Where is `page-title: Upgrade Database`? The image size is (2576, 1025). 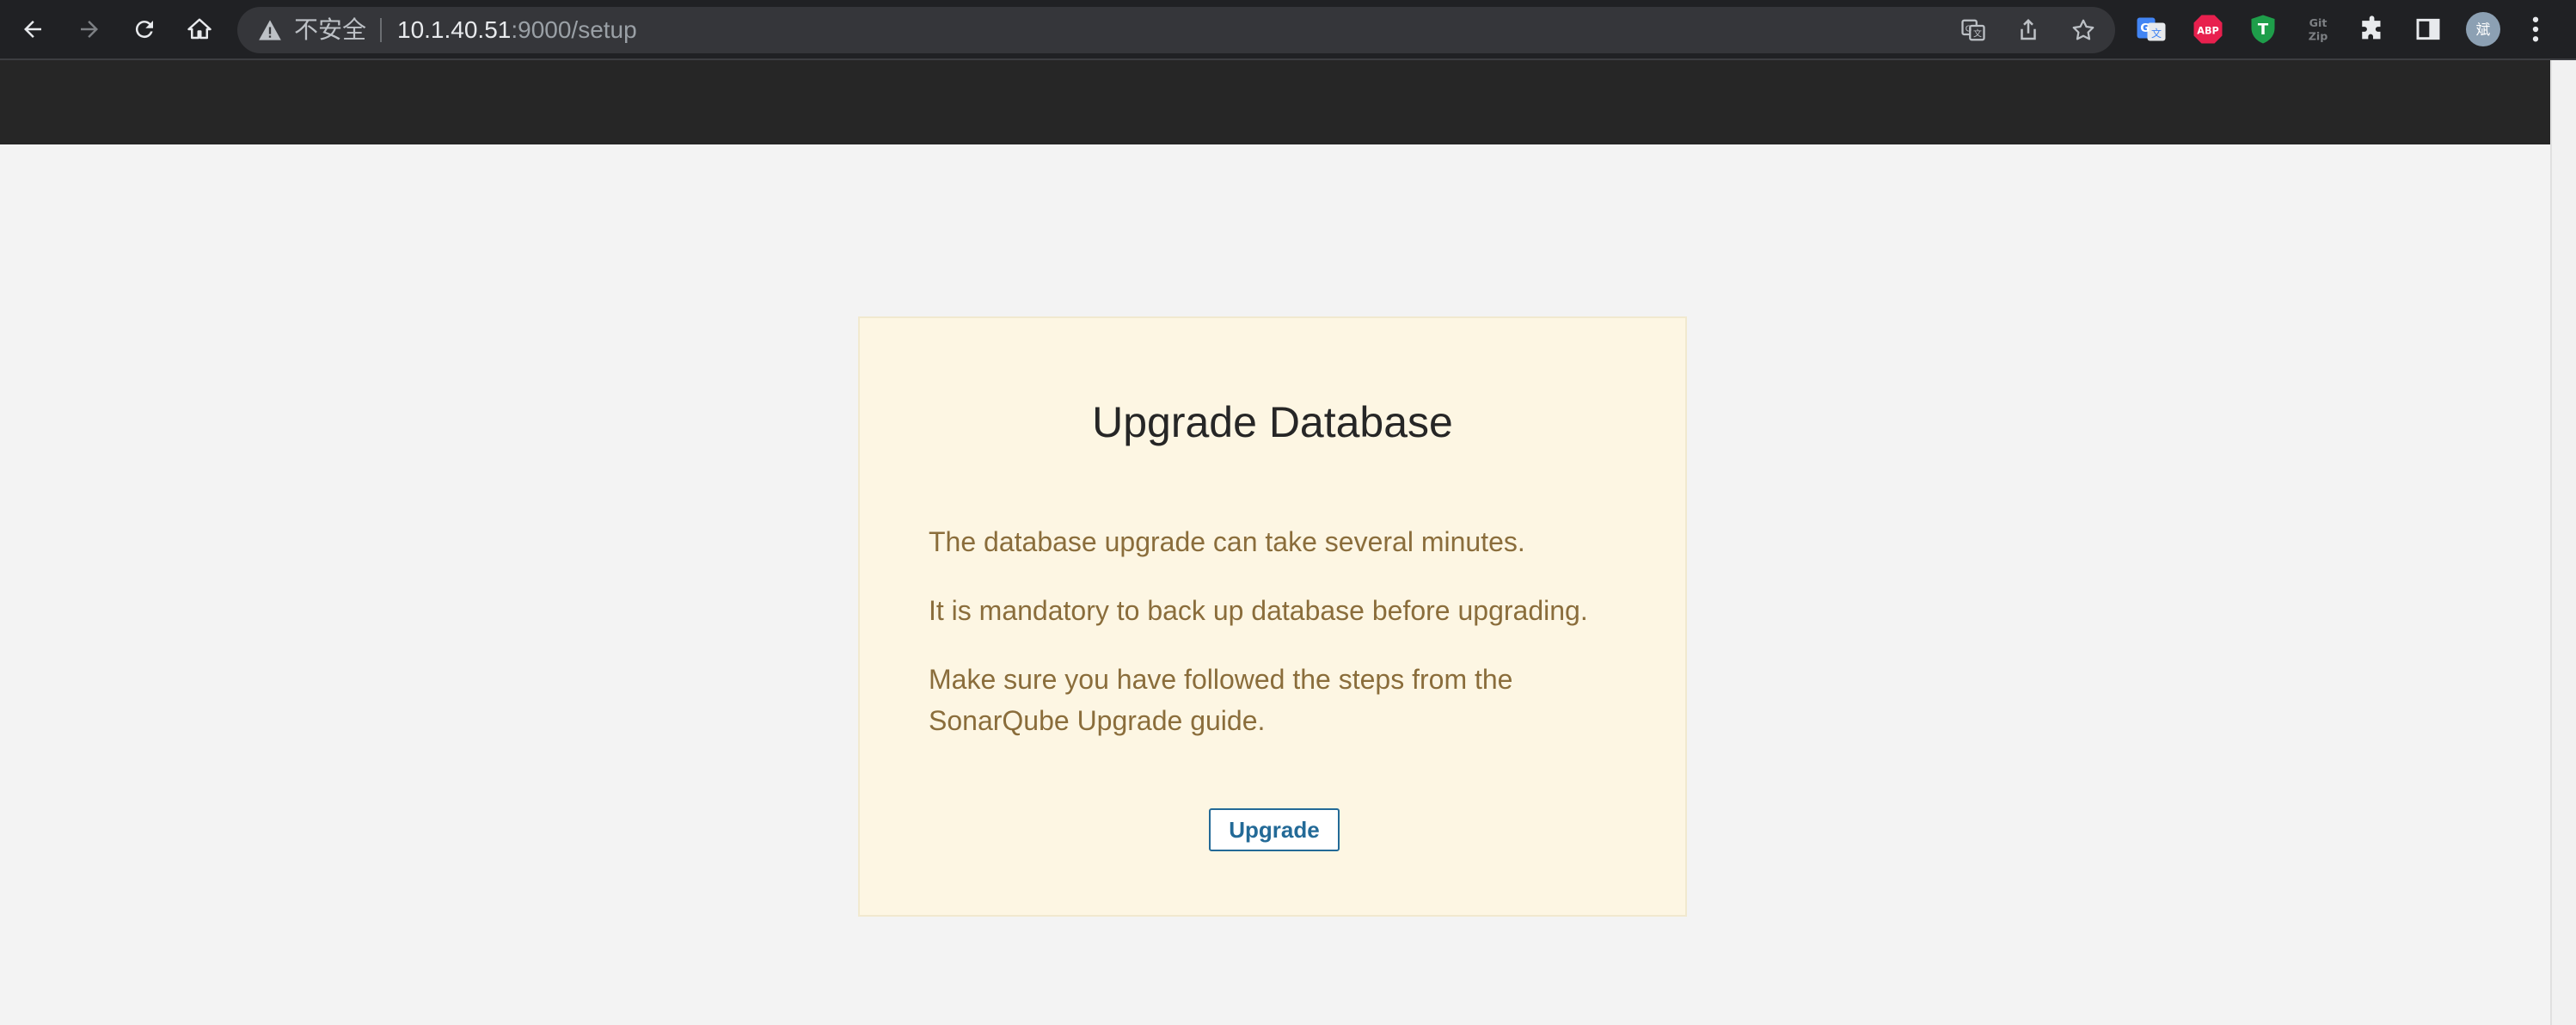 page-title: Upgrade Database is located at coordinates (1272, 422).